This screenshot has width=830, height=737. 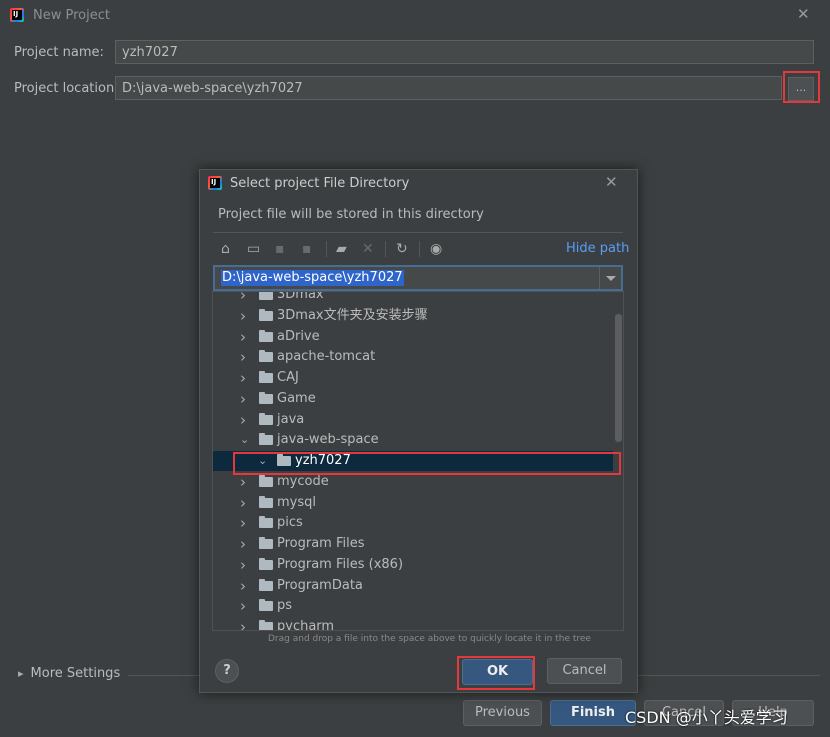 I want to click on dialog-help-button: ?, so click(x=227, y=671).